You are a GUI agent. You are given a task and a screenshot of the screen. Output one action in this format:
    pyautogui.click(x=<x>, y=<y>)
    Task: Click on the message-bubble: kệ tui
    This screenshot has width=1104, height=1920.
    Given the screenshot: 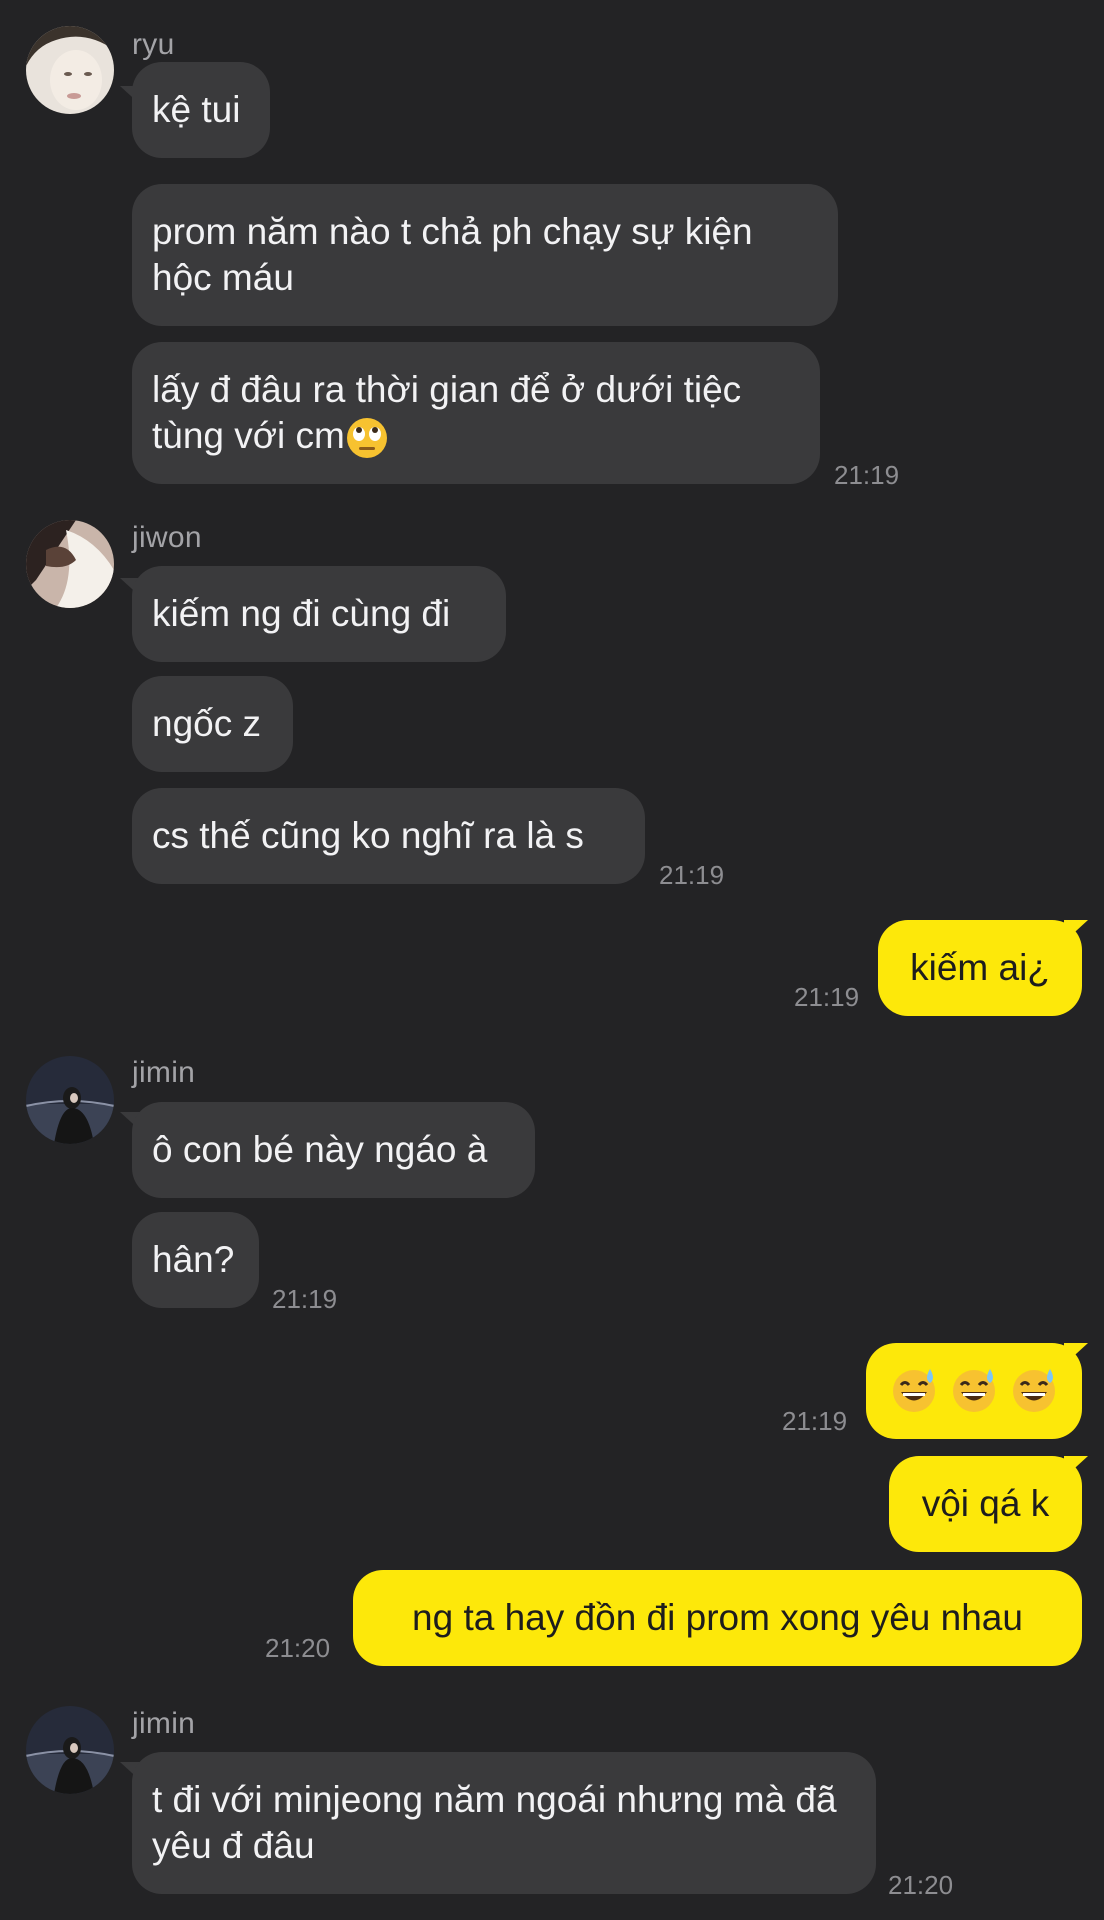 What is the action you would take?
    pyautogui.click(x=201, y=110)
    